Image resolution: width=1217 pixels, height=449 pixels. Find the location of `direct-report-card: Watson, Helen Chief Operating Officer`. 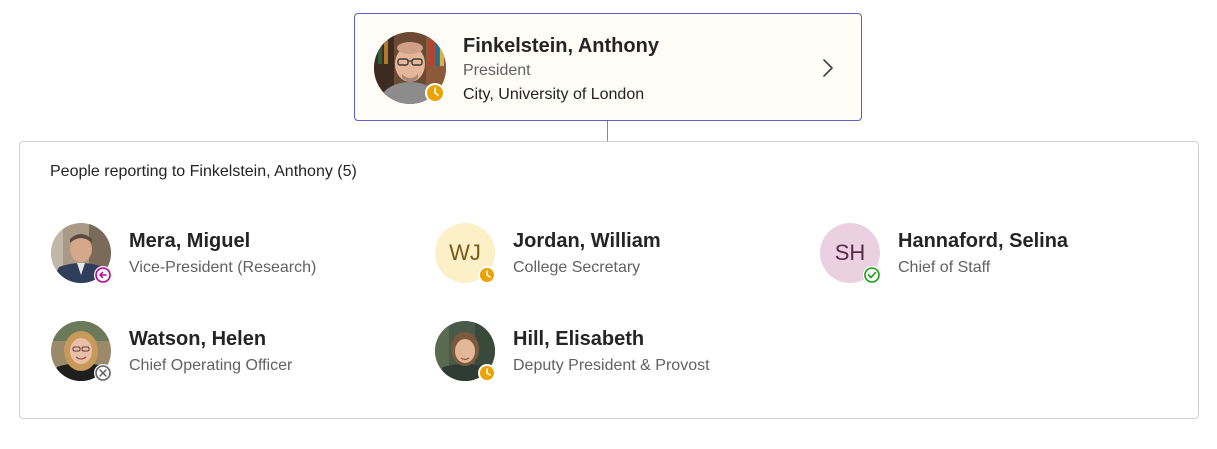

direct-report-card: Watson, Helen Chief Operating Officer is located at coordinates (231, 352).